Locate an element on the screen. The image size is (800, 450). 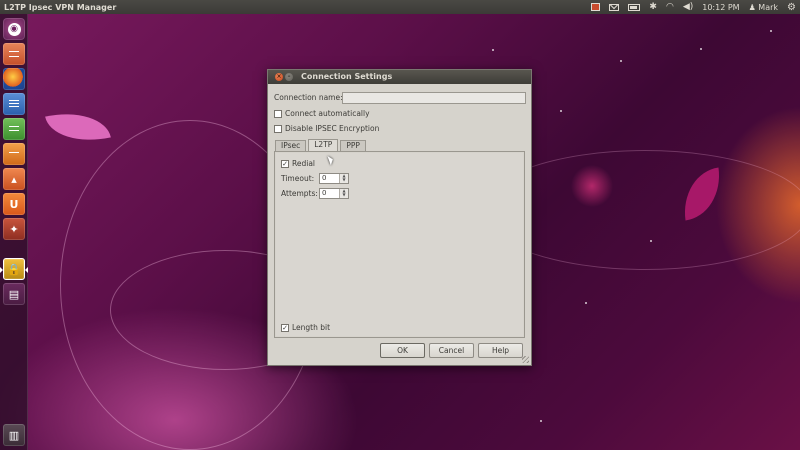
trash-launcher-icon: ▥ is located at coordinates (14, 435).